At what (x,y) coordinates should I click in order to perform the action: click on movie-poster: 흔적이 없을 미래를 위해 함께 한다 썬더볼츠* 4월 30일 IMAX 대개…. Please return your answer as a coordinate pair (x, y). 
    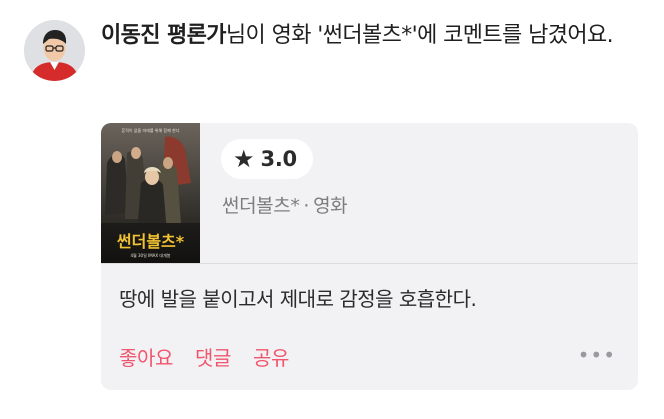
    Looking at the image, I should click on (150, 193).